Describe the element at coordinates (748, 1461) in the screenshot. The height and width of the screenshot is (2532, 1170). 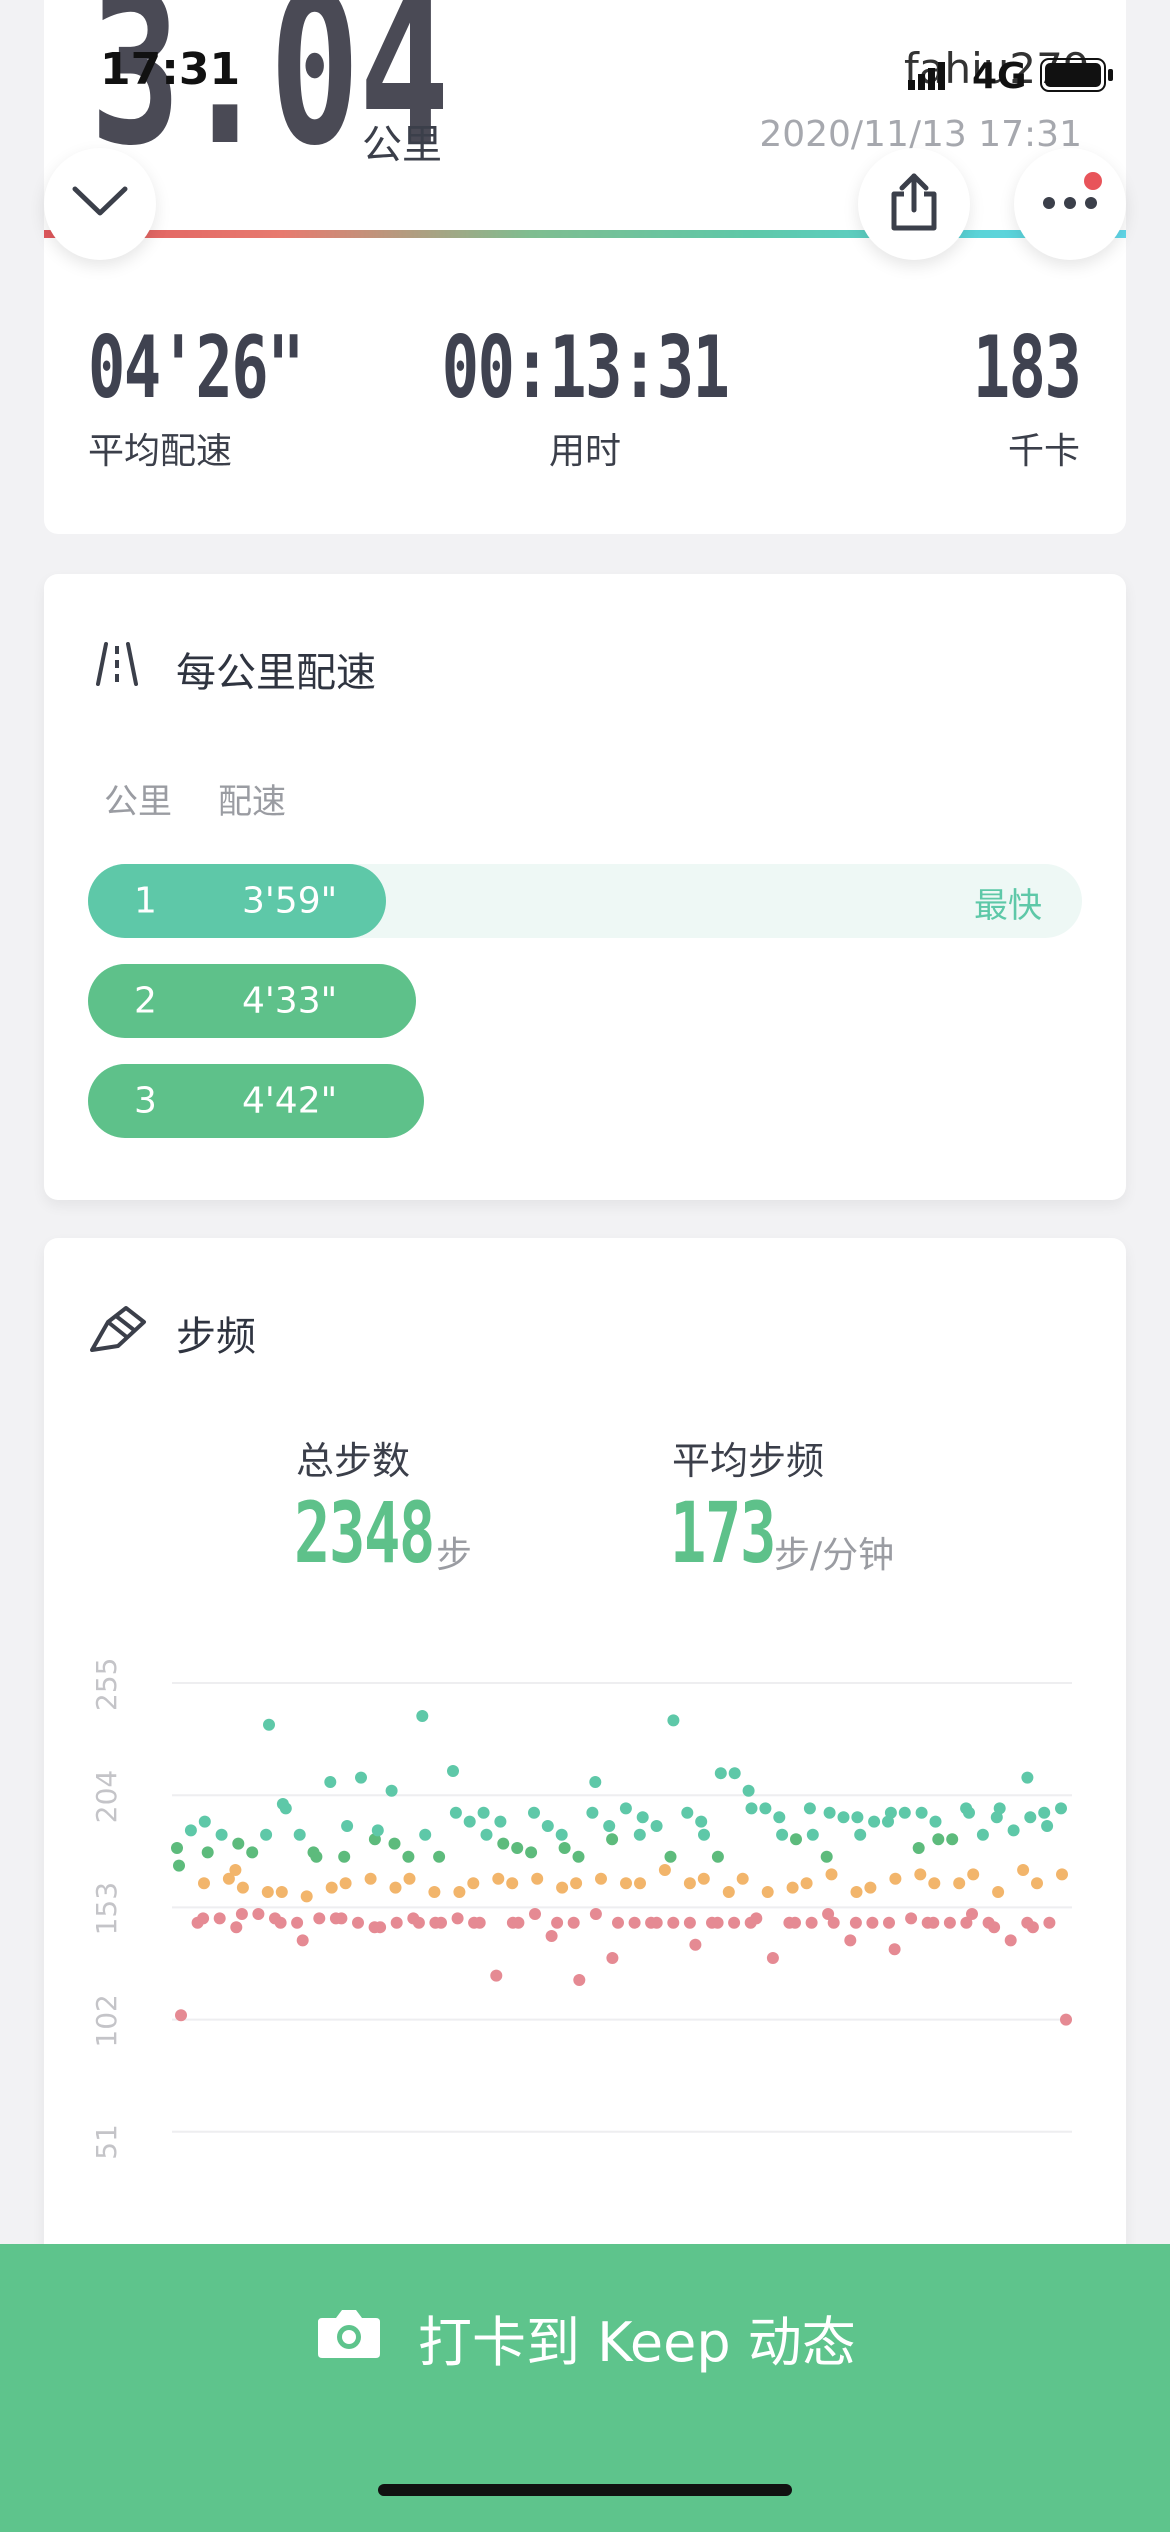
I see `avg-cadence-label: 平均步频` at that location.